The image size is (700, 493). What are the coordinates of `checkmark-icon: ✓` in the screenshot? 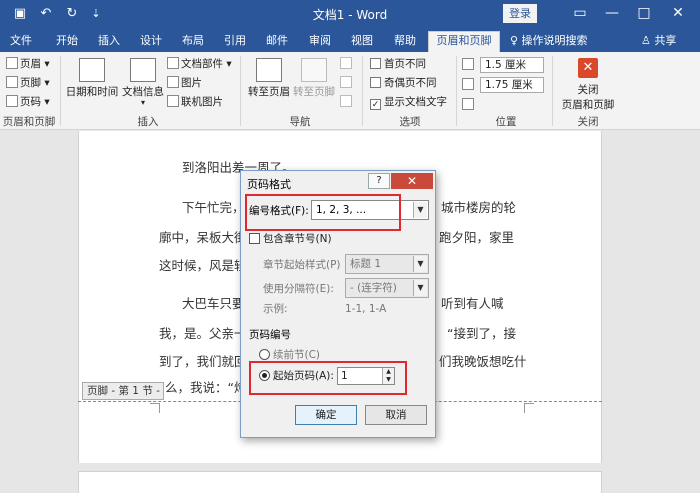 It's located at (375, 104).